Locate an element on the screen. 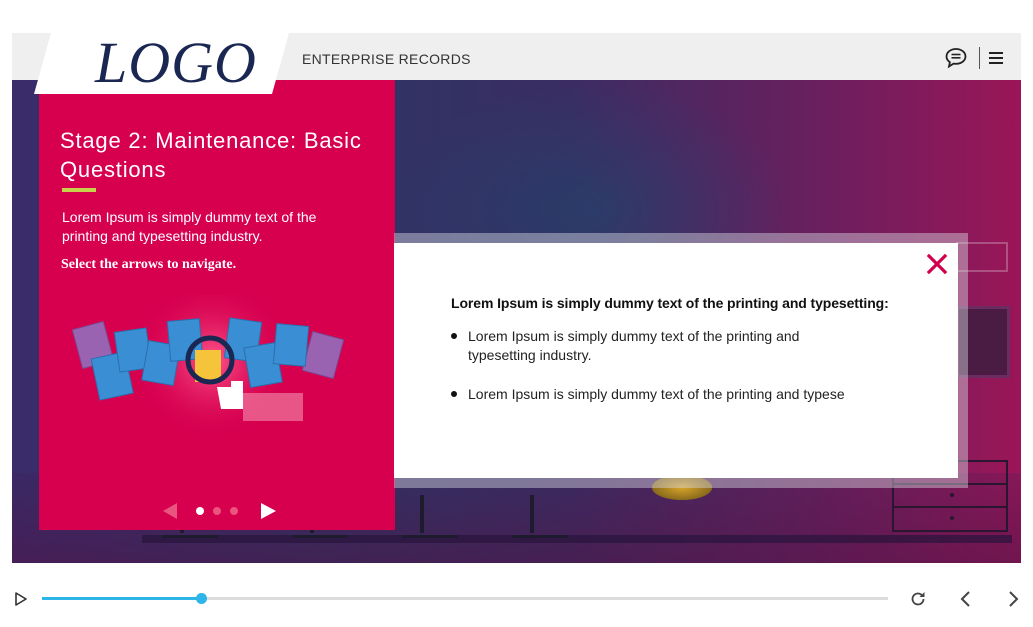  documents-magnifier-illustration is located at coordinates (208, 365).